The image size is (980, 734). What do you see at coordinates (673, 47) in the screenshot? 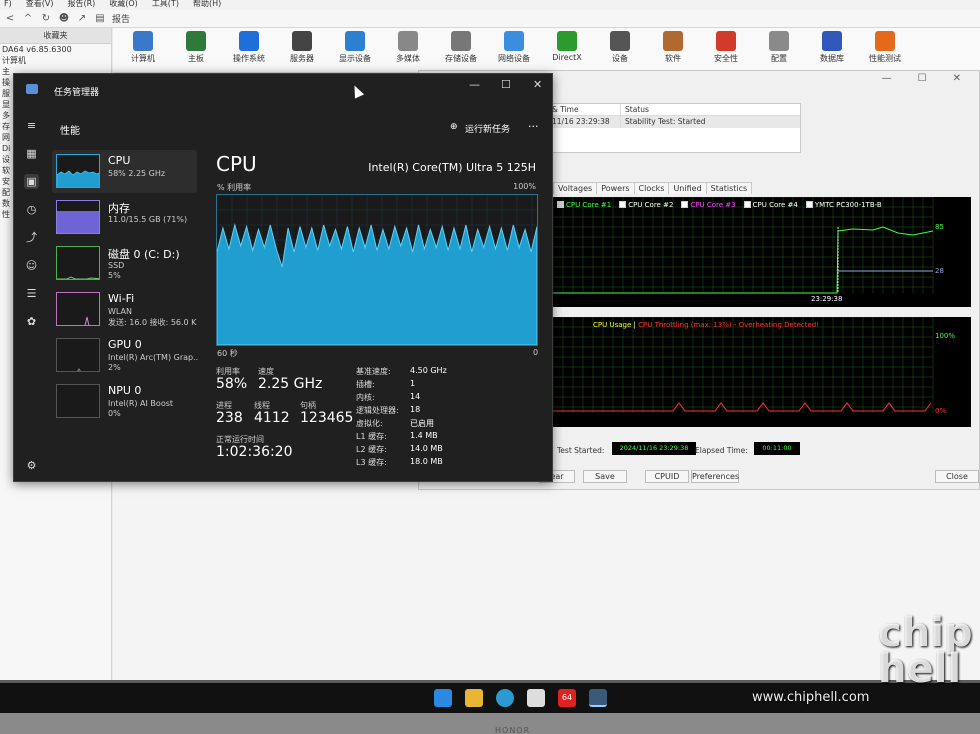
I see `toolbar-item: 软件` at bounding box center [673, 47].